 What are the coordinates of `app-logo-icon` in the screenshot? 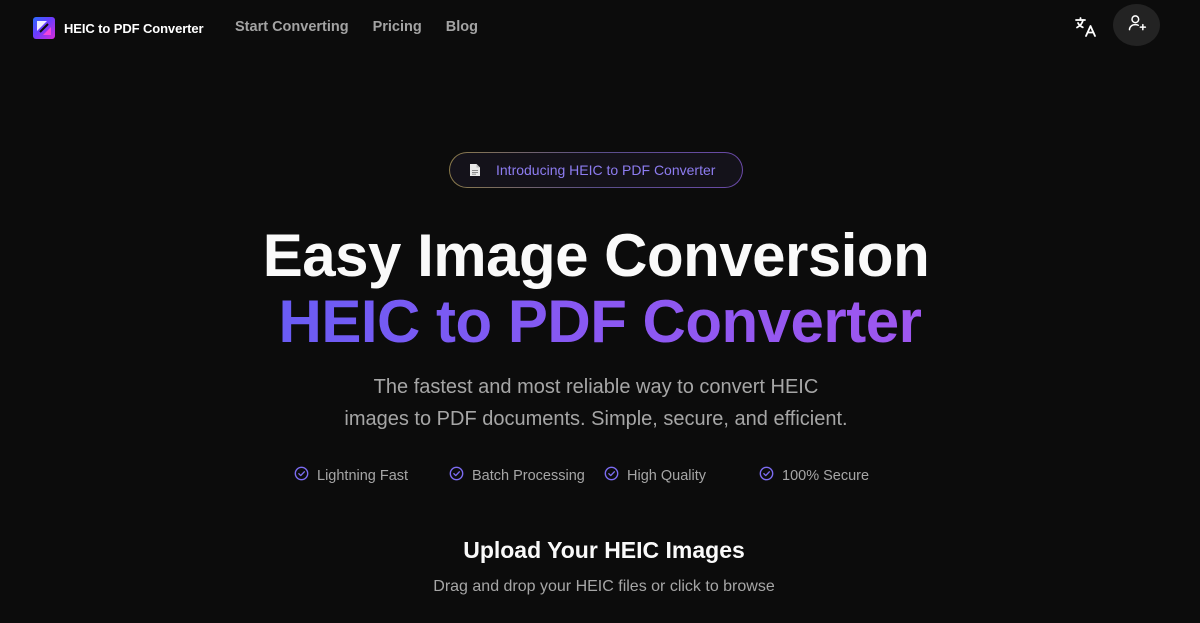 It's located at (44, 28).